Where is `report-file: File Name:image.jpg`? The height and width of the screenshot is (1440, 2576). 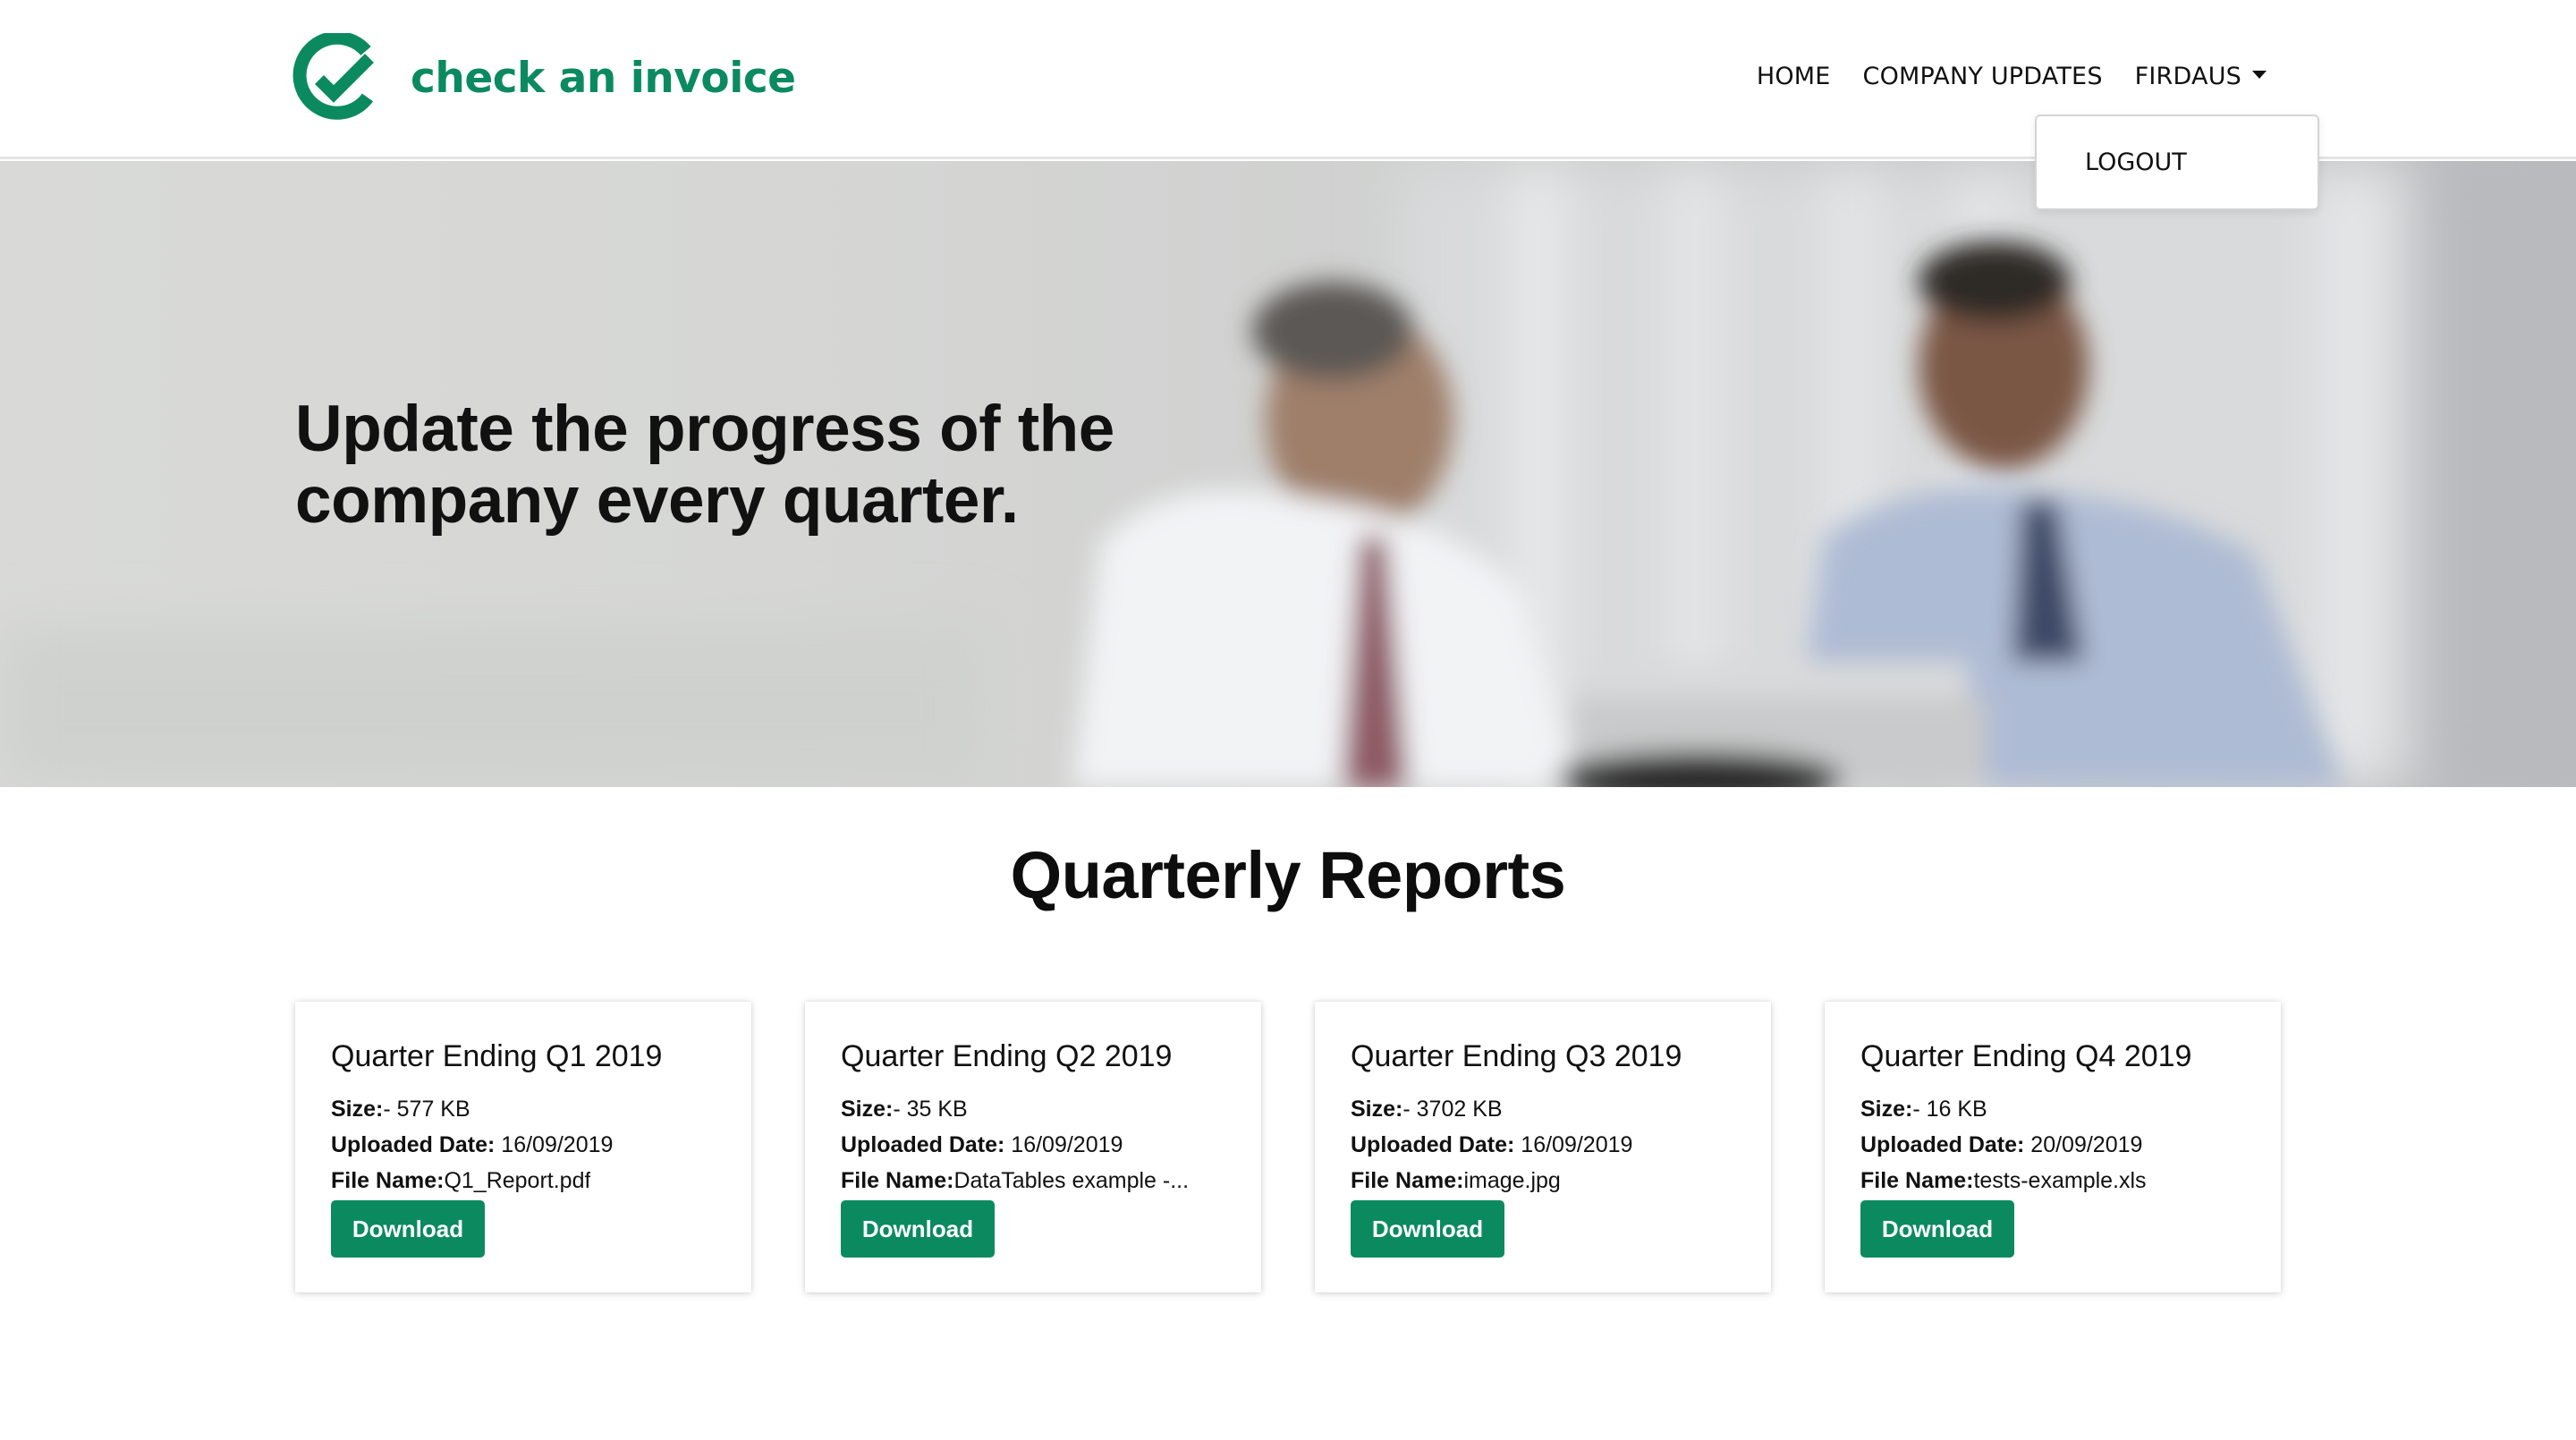 report-file: File Name:image.jpg is located at coordinates (1456, 1181).